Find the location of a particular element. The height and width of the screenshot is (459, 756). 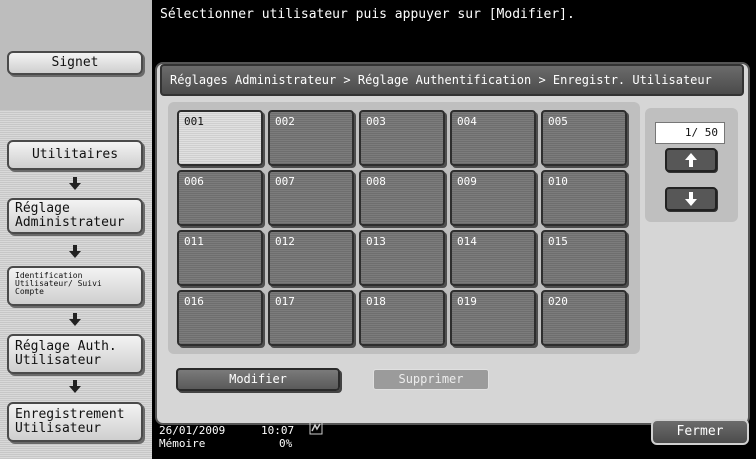

page-down-button is located at coordinates (691, 199).